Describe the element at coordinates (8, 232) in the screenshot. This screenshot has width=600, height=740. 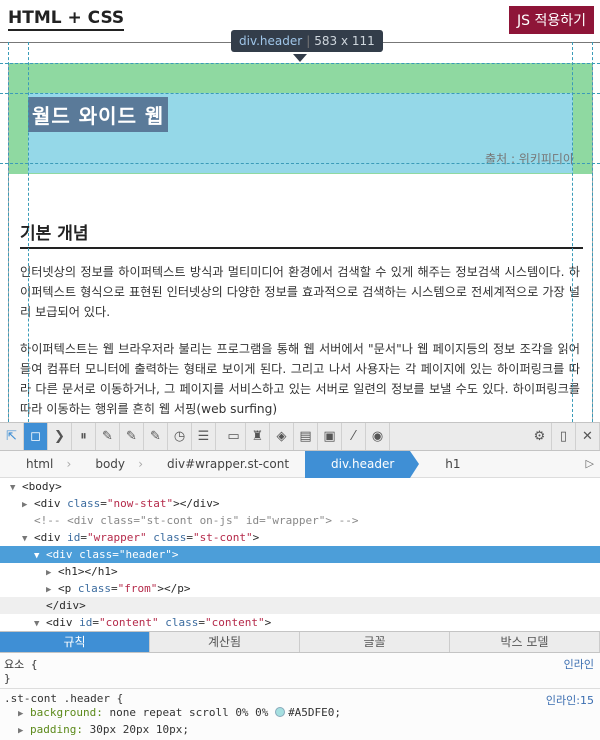
I see `guide-line-left` at that location.